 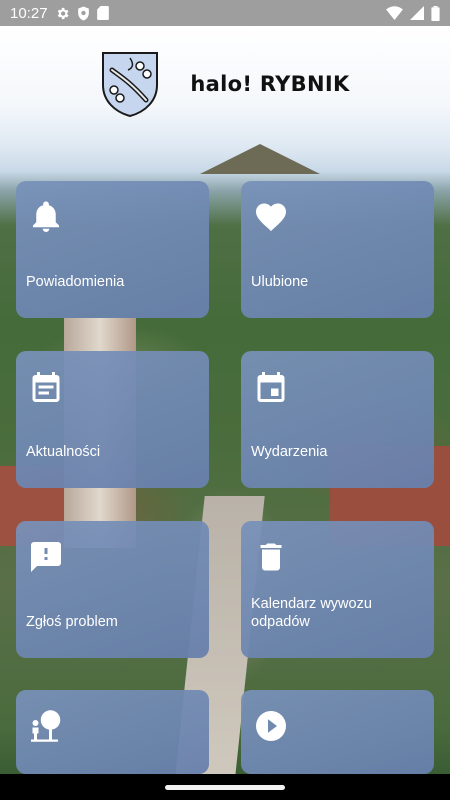 I want to click on tile-news: Aktualności, so click(x=112, y=419).